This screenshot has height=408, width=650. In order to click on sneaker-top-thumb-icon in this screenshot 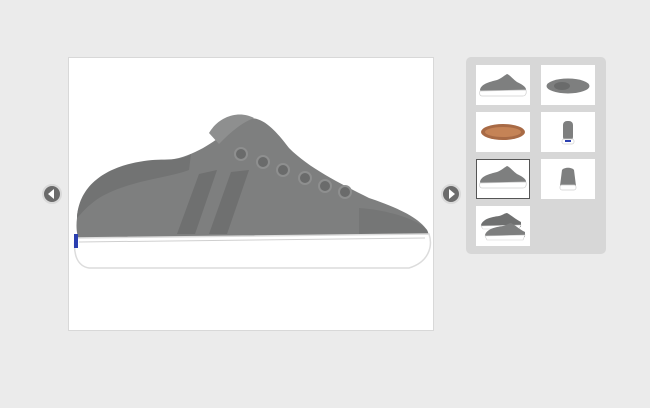, I will do `click(568, 86)`.